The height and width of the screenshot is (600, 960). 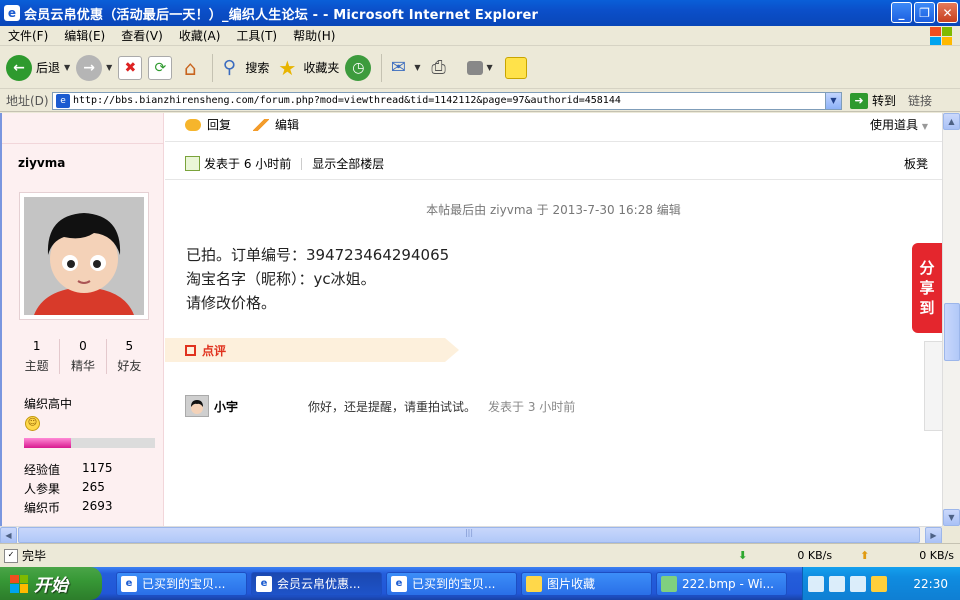 What do you see at coordinates (865, 555) in the screenshot?
I see `upload-arrow-icon: ⬆` at bounding box center [865, 555].